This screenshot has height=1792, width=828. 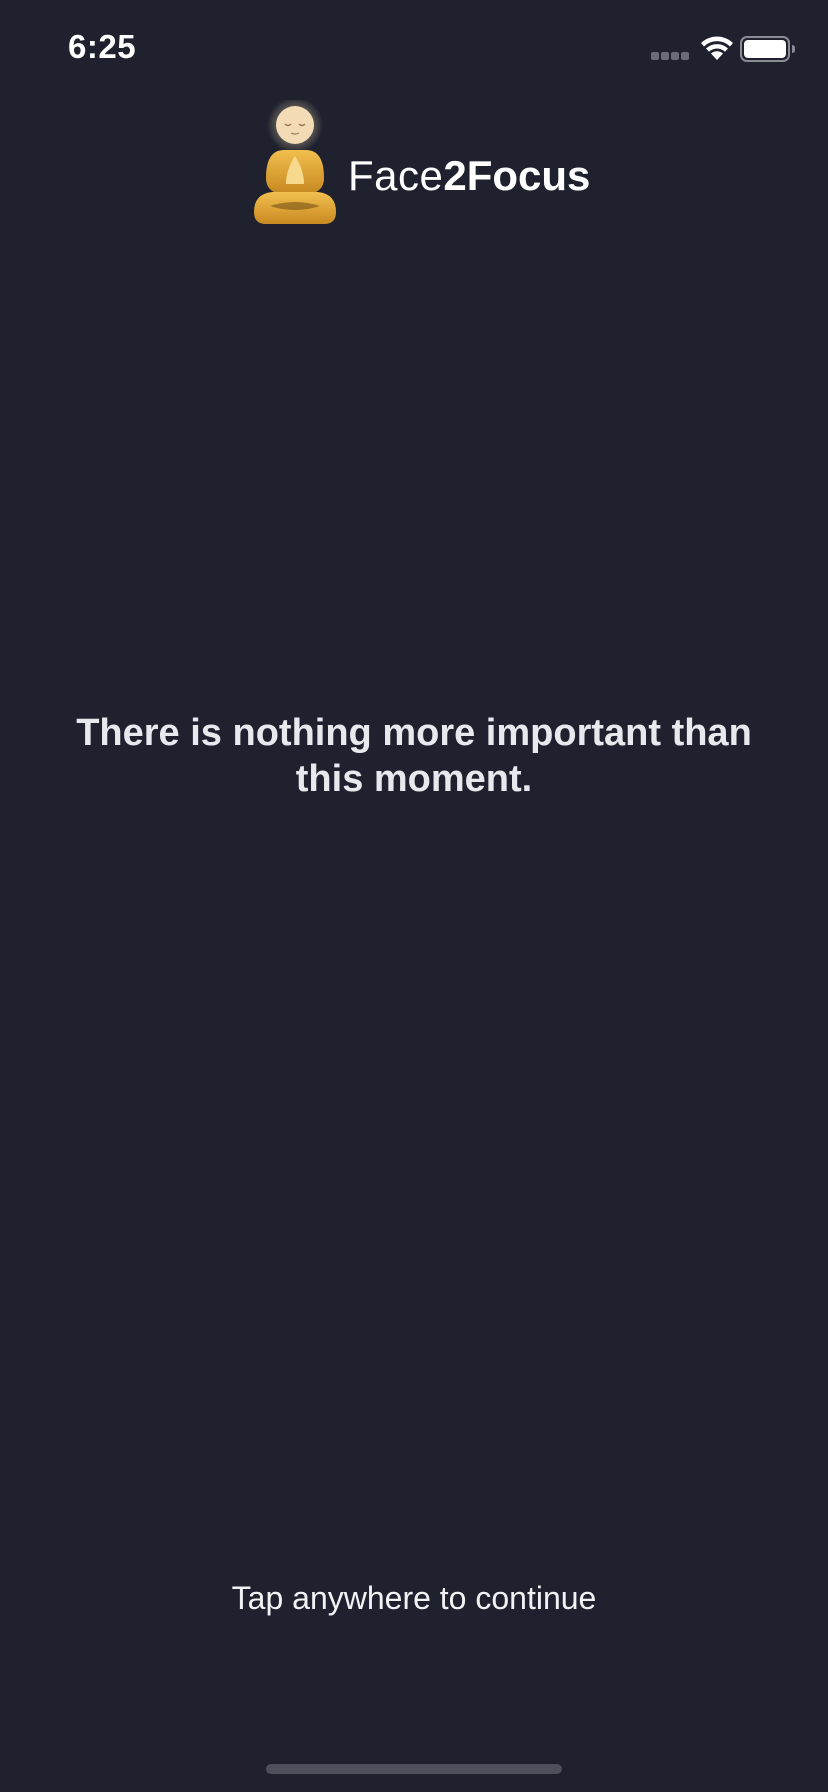 I want to click on cellular-signal-icon, so click(x=671, y=57).